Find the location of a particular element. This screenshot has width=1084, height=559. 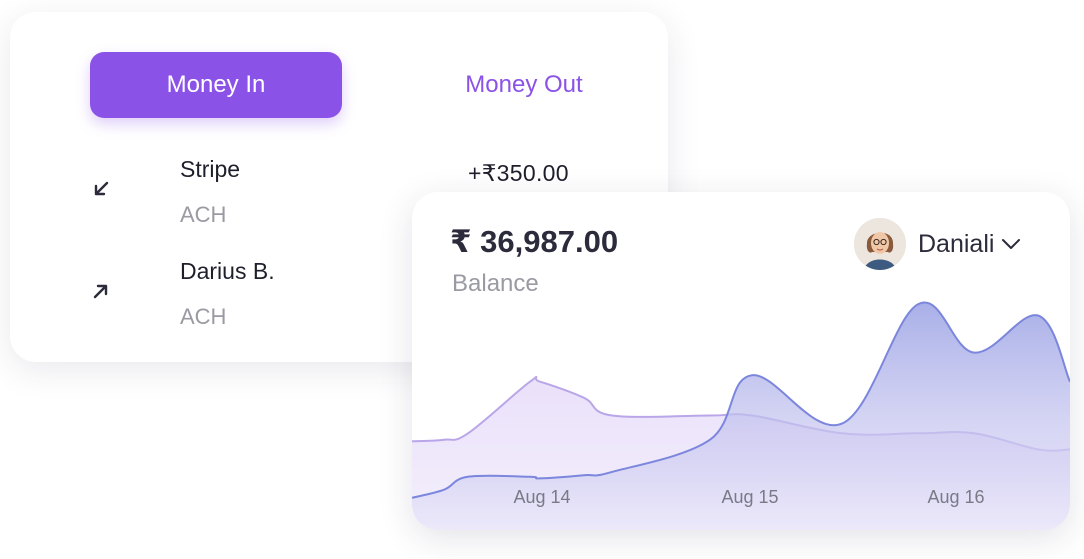

x-tick-label: Aug 15 is located at coordinates (749, 497).